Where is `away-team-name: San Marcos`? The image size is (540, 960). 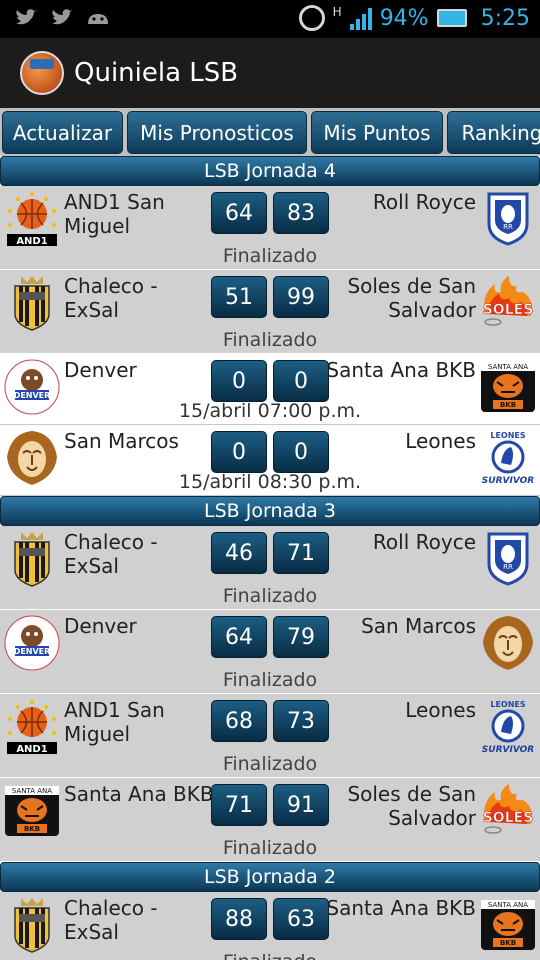 away-team-name: San Marcos is located at coordinates (418, 626).